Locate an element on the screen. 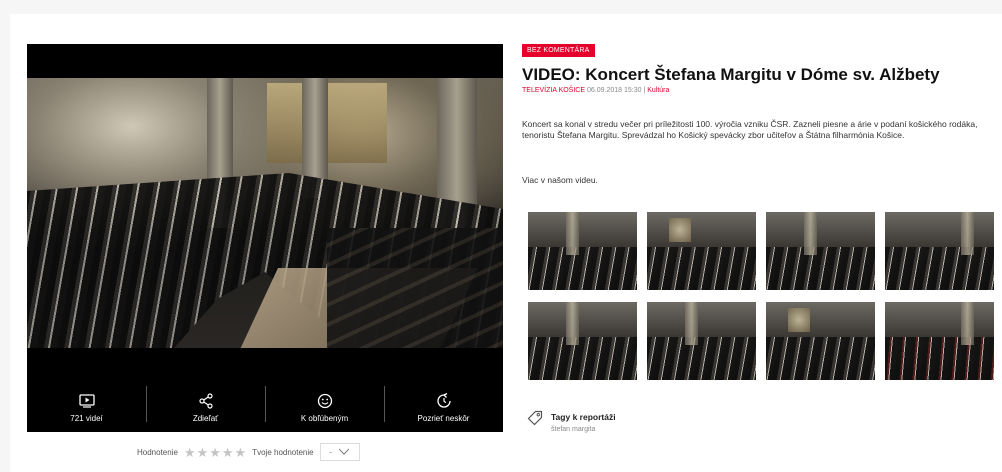 This screenshot has height=472, width=1002. videos-button: 721 videí is located at coordinates (86, 408).